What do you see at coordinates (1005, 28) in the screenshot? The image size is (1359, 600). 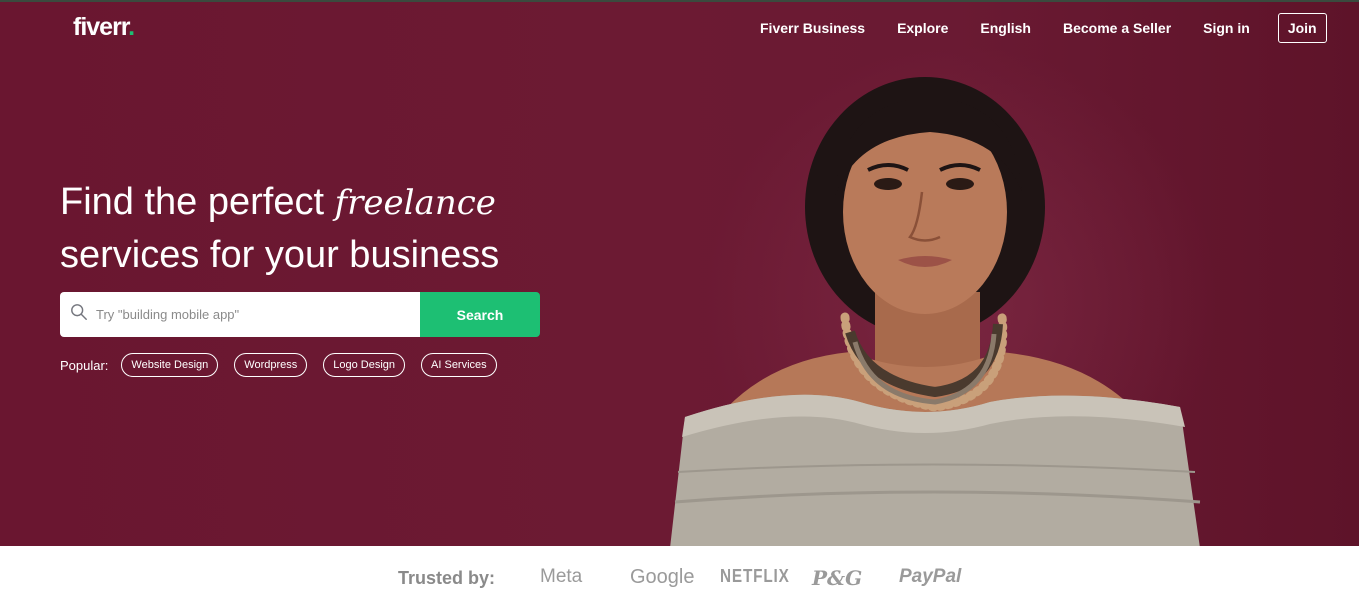 I see `nav-language: English` at bounding box center [1005, 28].